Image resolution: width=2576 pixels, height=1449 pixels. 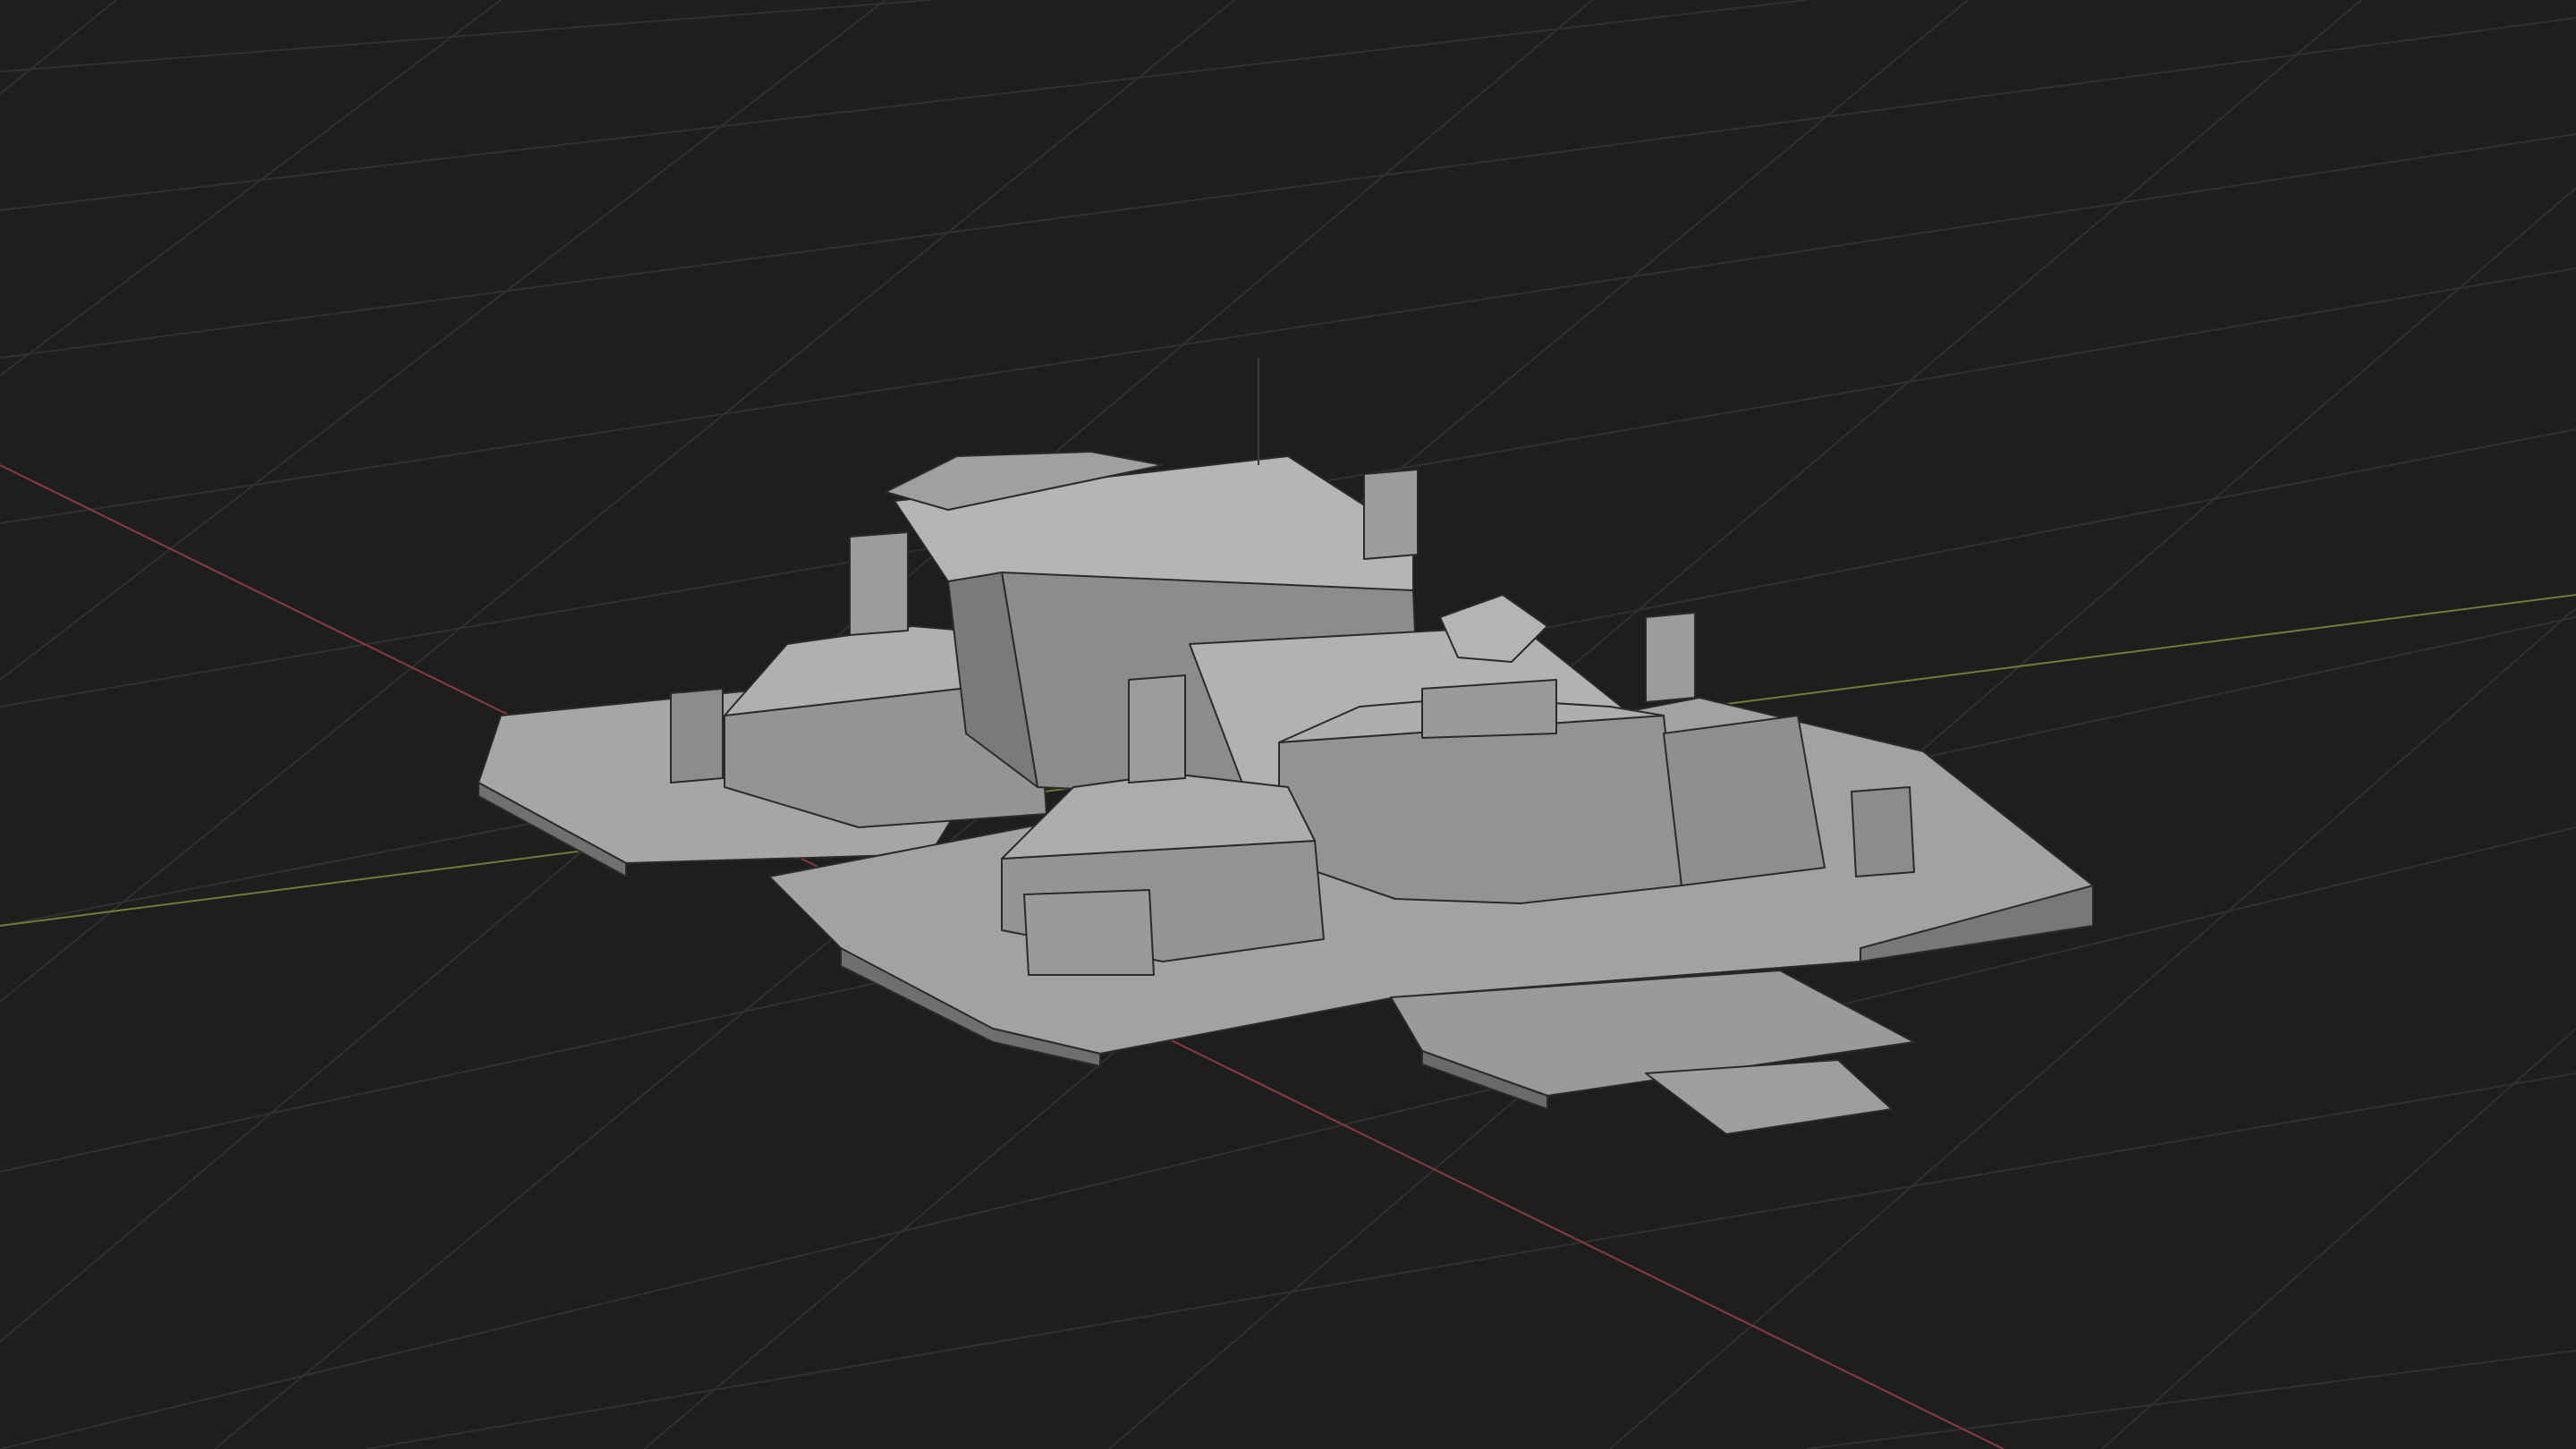 I want to click on right-large-dome-wall, so click(x=1480, y=809).